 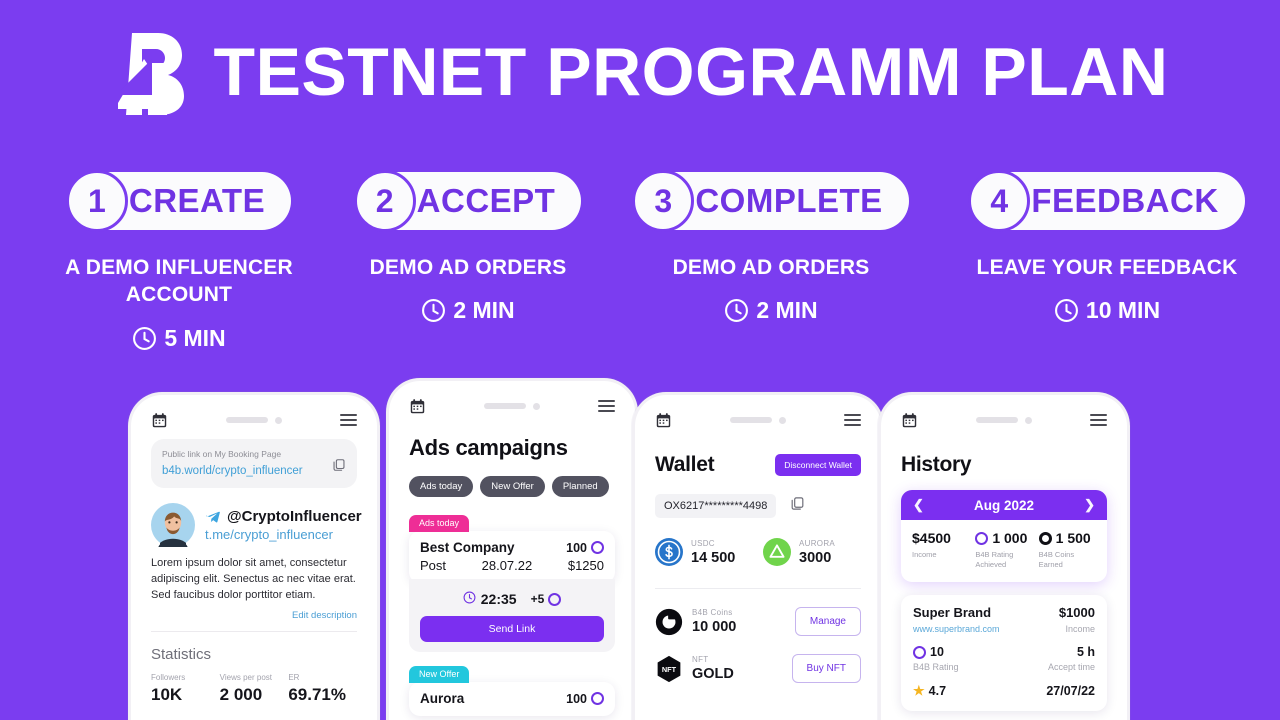 What do you see at coordinates (245, 677) in the screenshot?
I see `stat-views-label: Views per post` at bounding box center [245, 677].